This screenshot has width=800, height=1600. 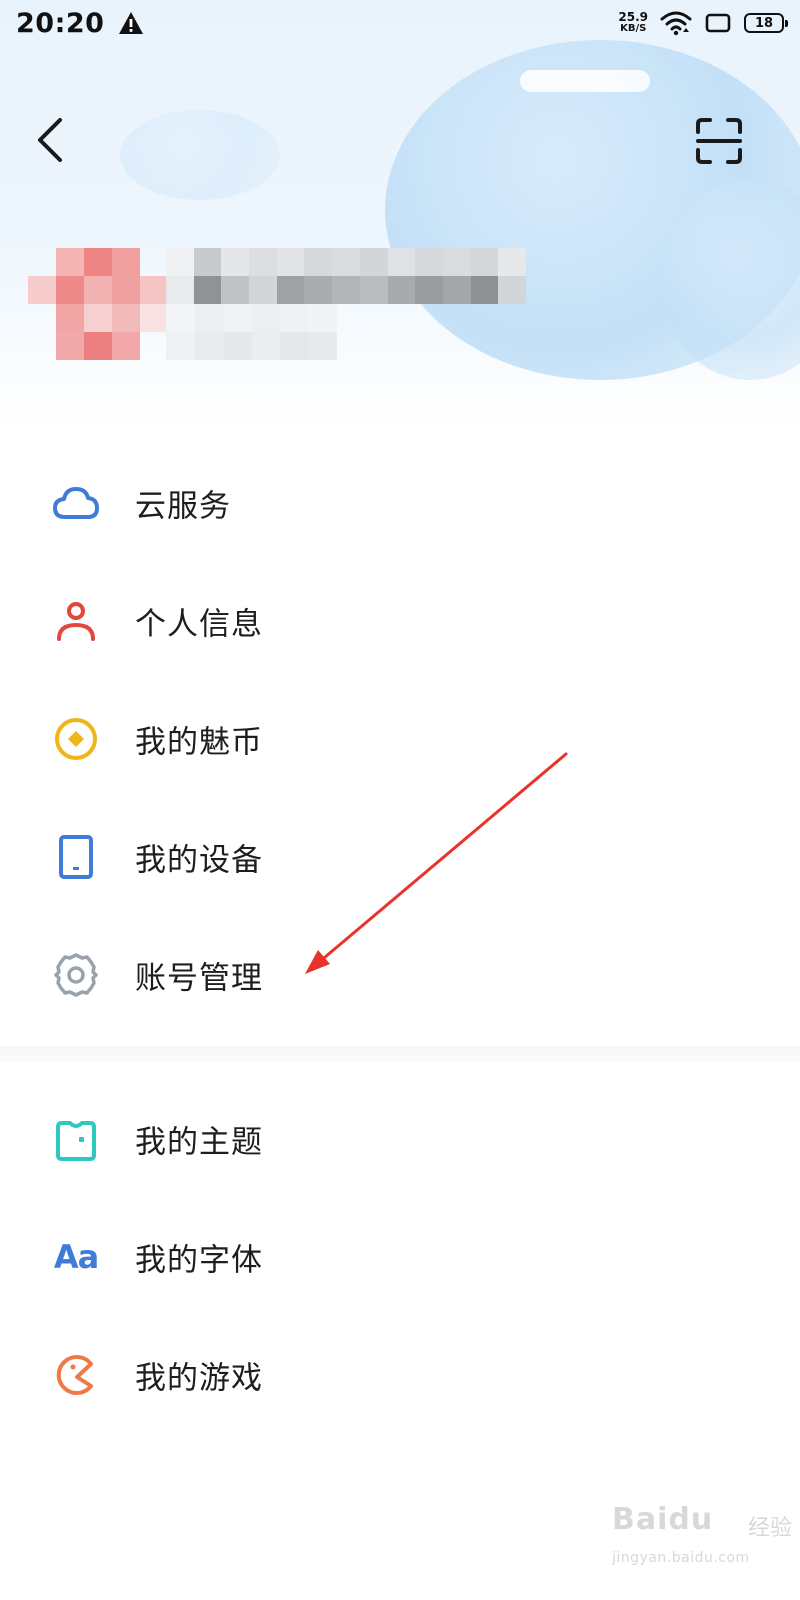 What do you see at coordinates (400, 1375) in the screenshot?
I see `menu-item-my-games: 我的游戏` at bounding box center [400, 1375].